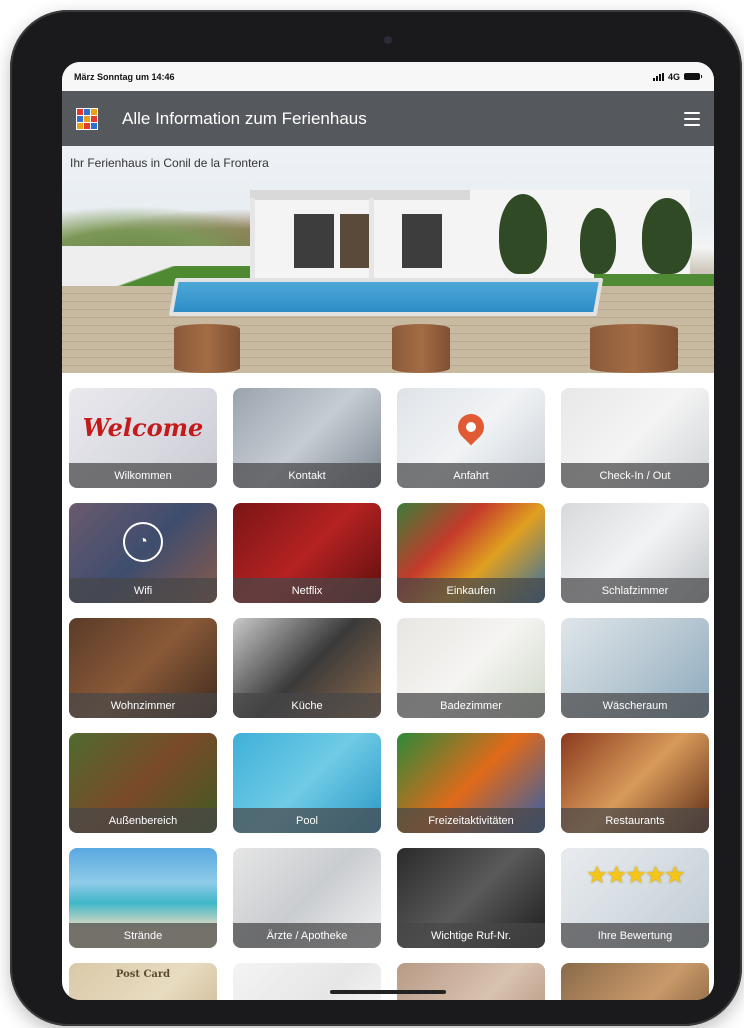 This screenshot has height=1028, width=744. I want to click on app-header: Alle Information zum Ferienhaus, so click(388, 118).